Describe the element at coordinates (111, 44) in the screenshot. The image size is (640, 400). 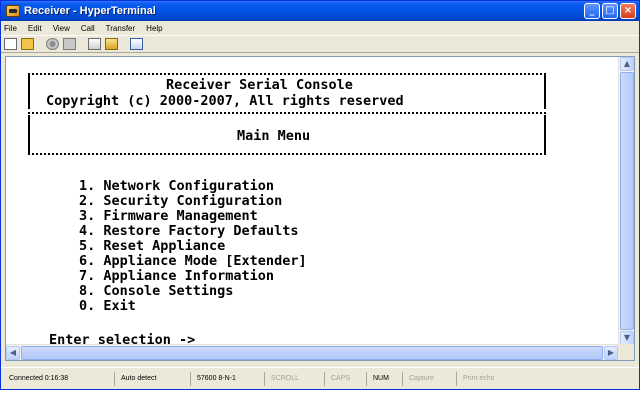
I see `receive-icon` at that location.